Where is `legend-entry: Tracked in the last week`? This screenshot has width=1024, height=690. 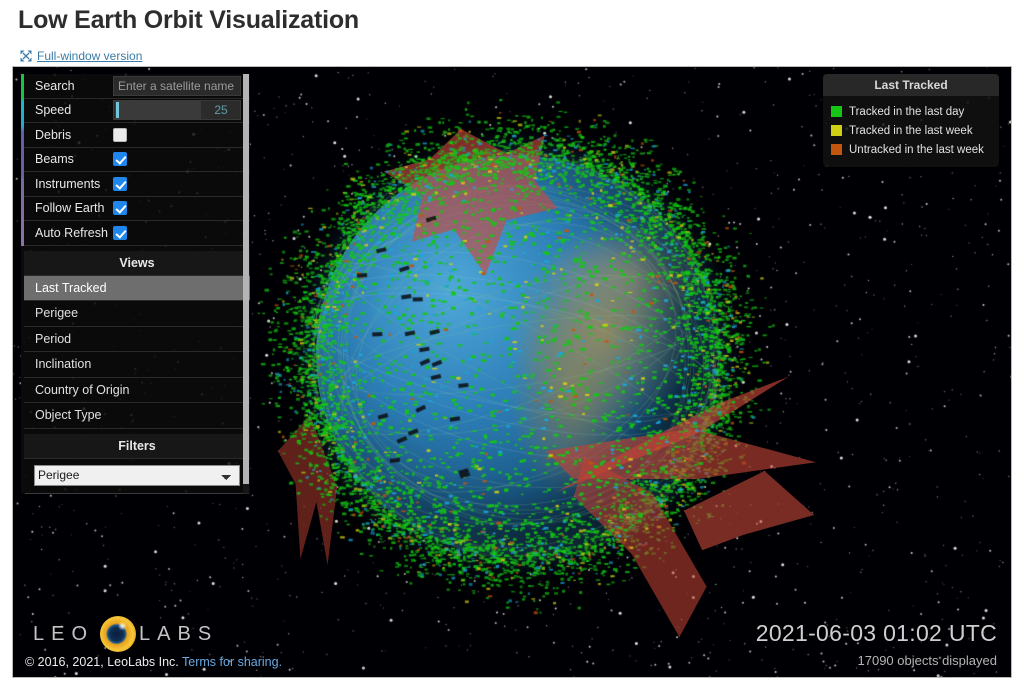
legend-entry: Tracked in the last week is located at coordinates (911, 130).